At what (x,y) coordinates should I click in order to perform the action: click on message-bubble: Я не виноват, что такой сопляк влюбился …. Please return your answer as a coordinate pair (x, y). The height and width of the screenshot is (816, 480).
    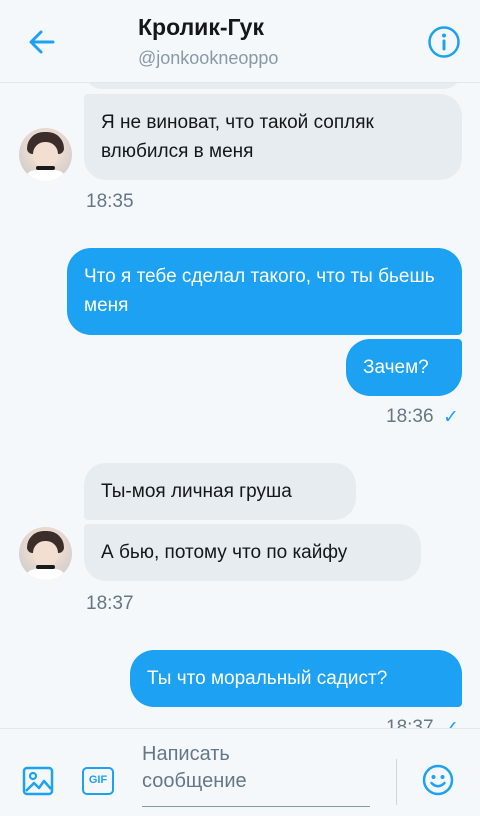
    Looking at the image, I should click on (273, 137).